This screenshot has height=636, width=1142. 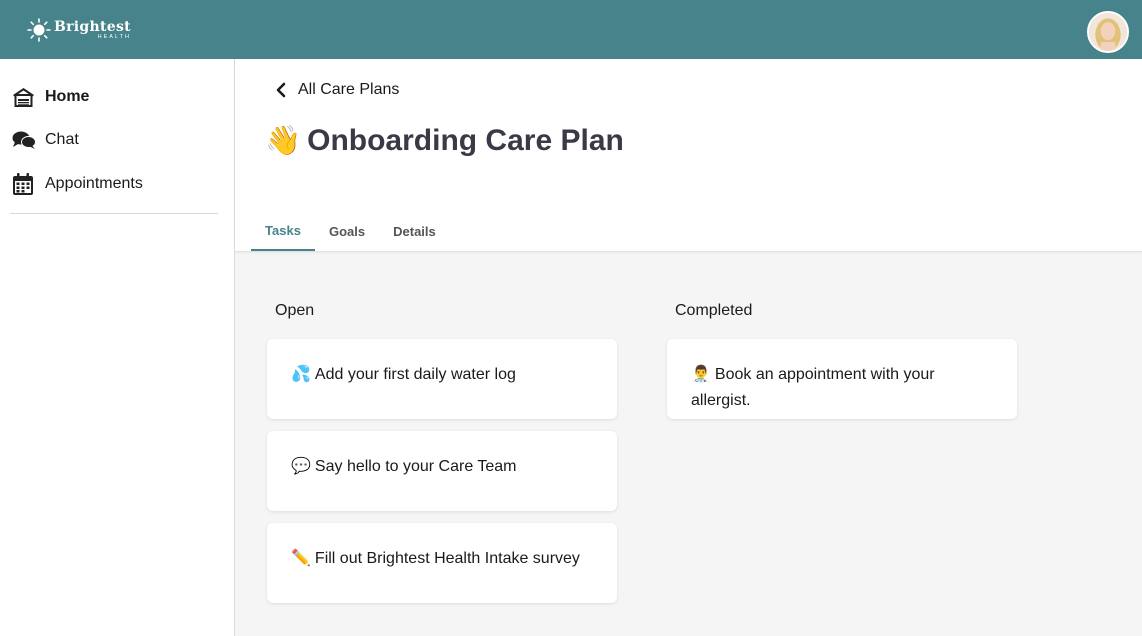 What do you see at coordinates (281, 90) in the screenshot?
I see `chevron-left-icon` at bounding box center [281, 90].